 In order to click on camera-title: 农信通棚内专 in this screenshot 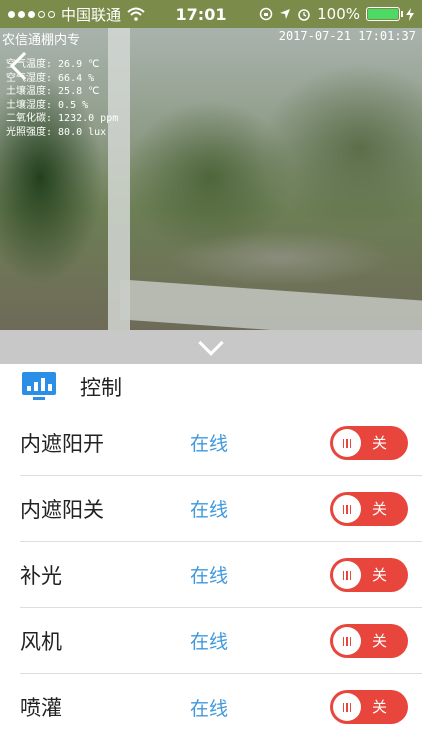, I will do `click(41, 40)`.